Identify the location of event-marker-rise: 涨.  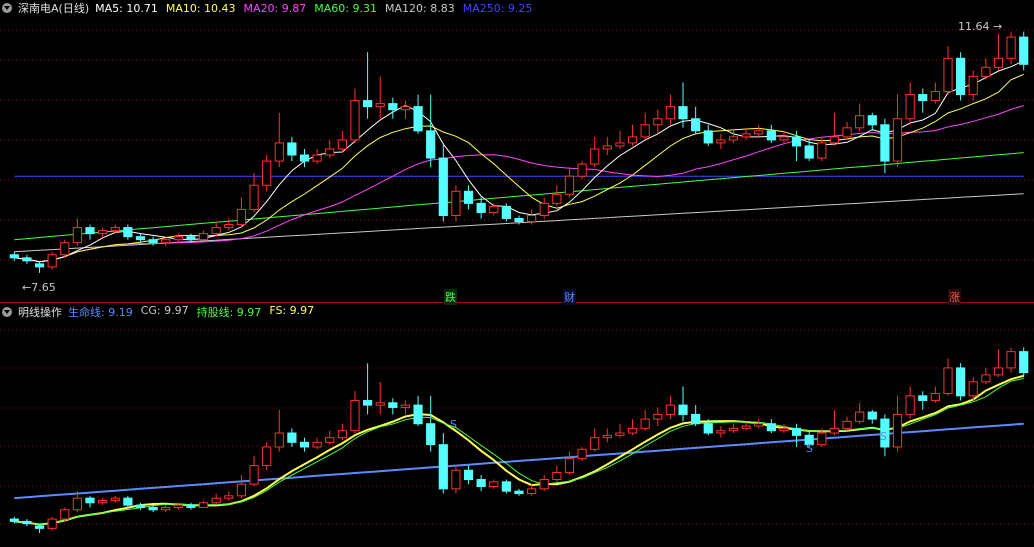
(954, 297).